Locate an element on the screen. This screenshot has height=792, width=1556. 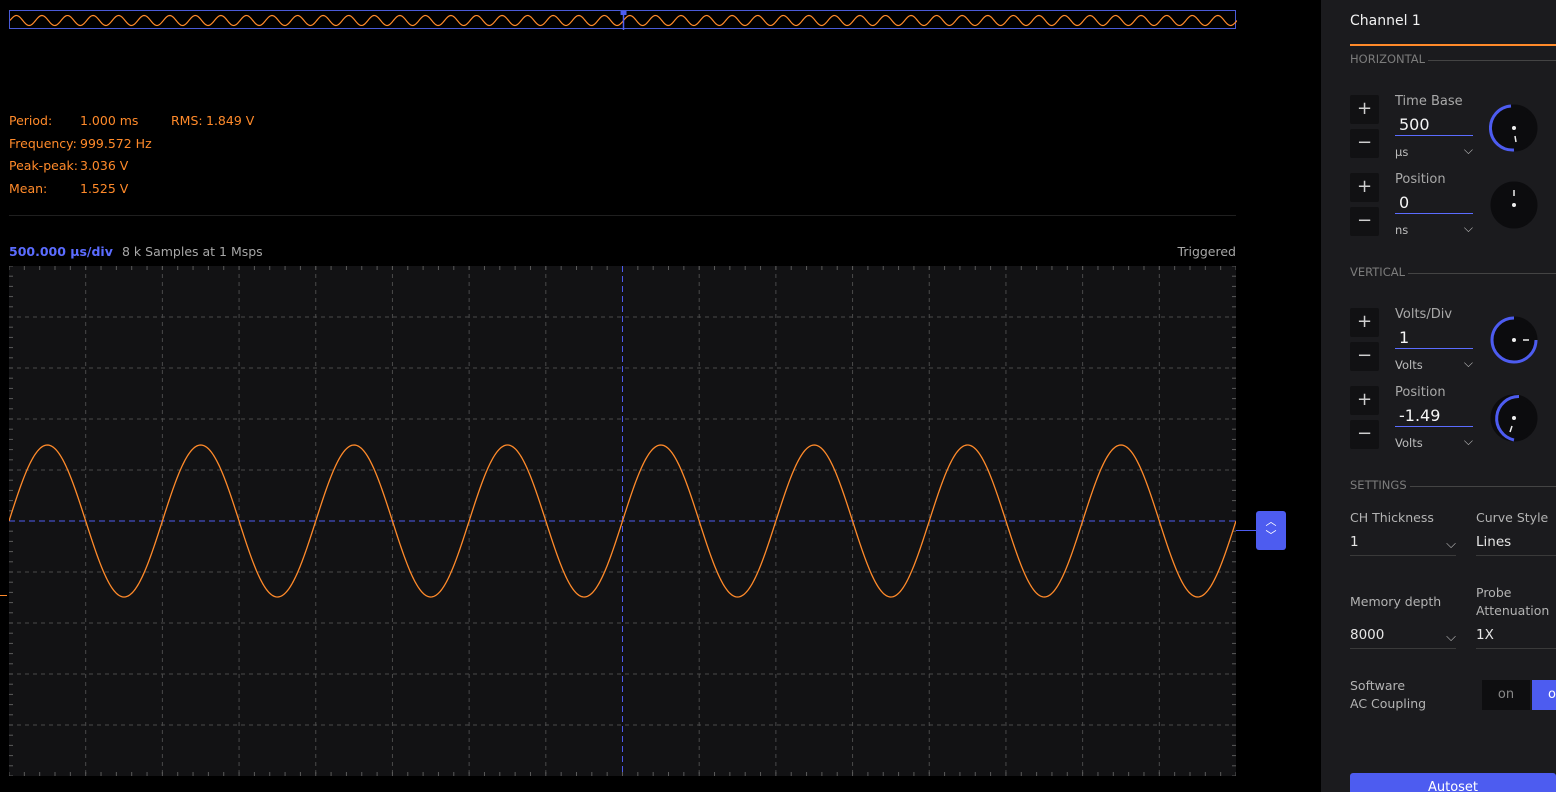
overview-trigger-handle is located at coordinates (623, 13).